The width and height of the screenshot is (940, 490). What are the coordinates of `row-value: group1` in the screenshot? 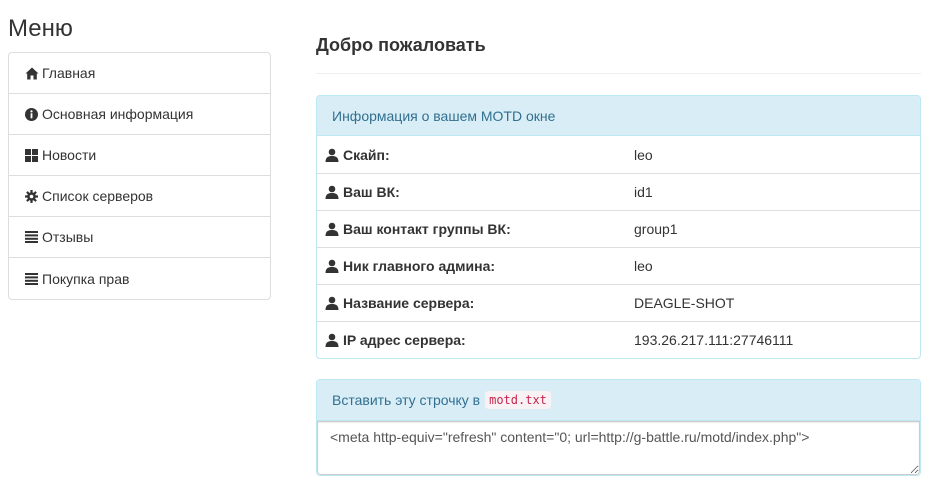 It's located at (656, 229).